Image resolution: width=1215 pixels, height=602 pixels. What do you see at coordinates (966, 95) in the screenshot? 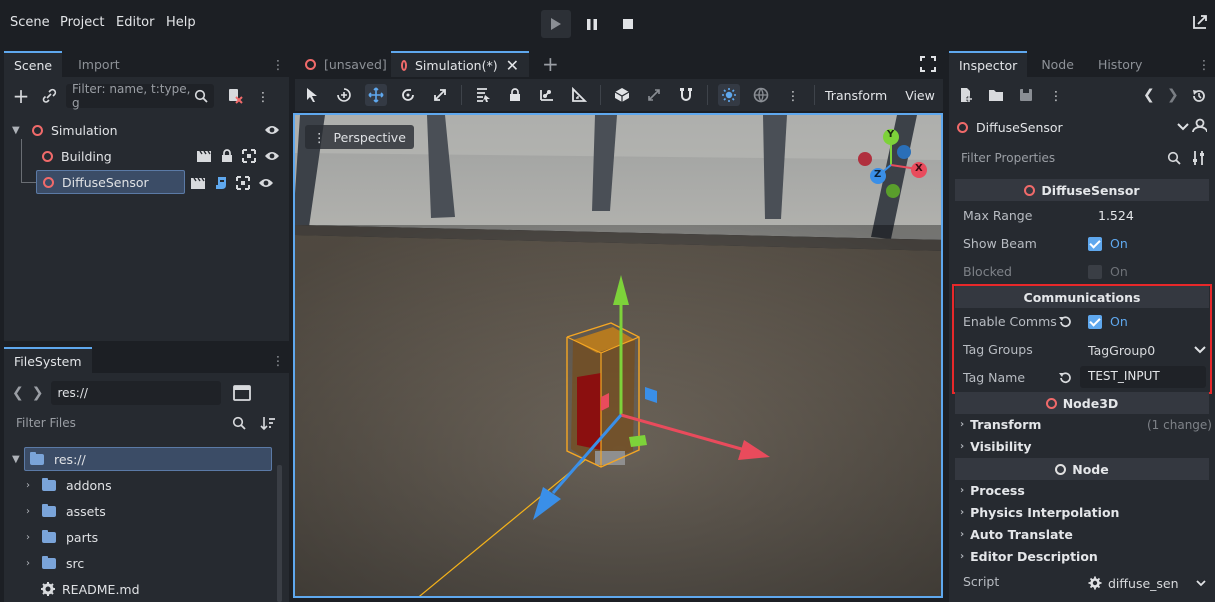
I see `new-resource-icon` at bounding box center [966, 95].